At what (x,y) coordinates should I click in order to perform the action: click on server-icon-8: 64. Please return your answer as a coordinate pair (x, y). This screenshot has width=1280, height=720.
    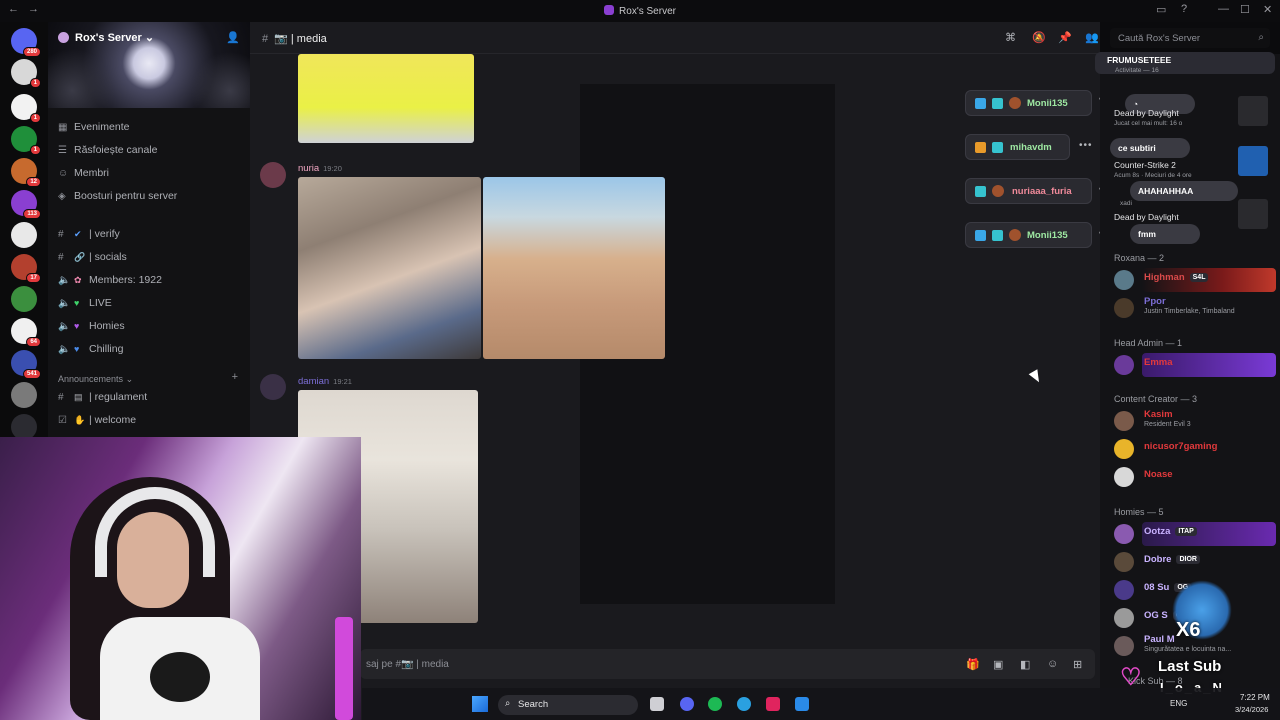
    Looking at the image, I should click on (26, 332).